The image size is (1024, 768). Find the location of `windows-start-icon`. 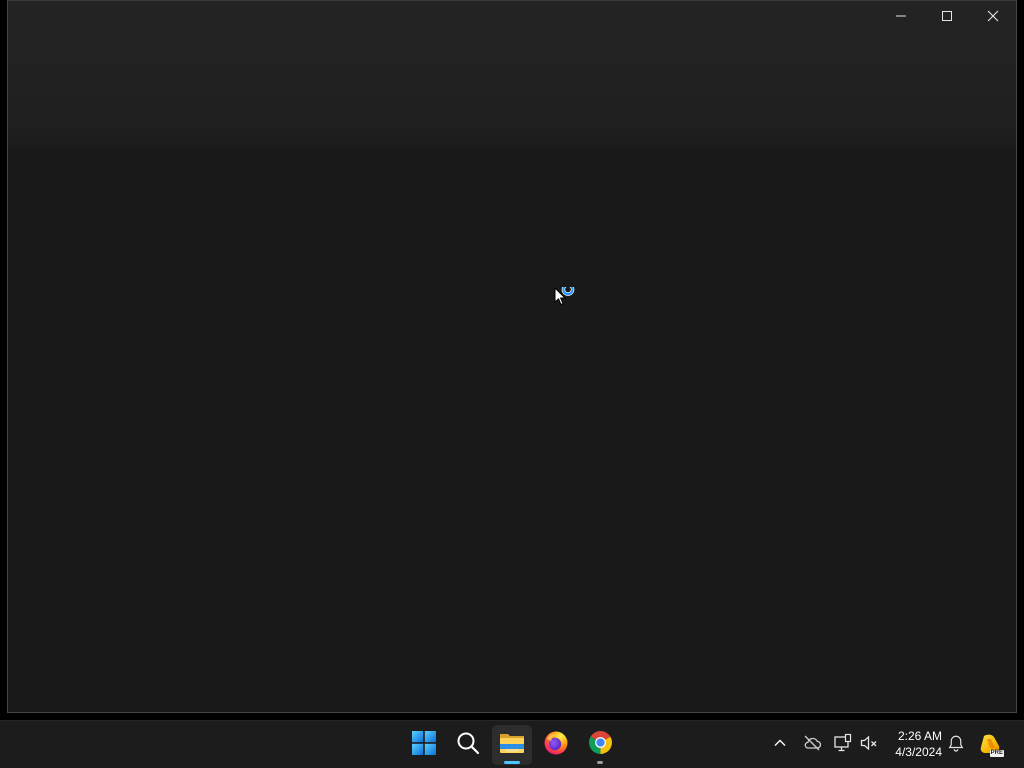

windows-start-icon is located at coordinates (424, 745).